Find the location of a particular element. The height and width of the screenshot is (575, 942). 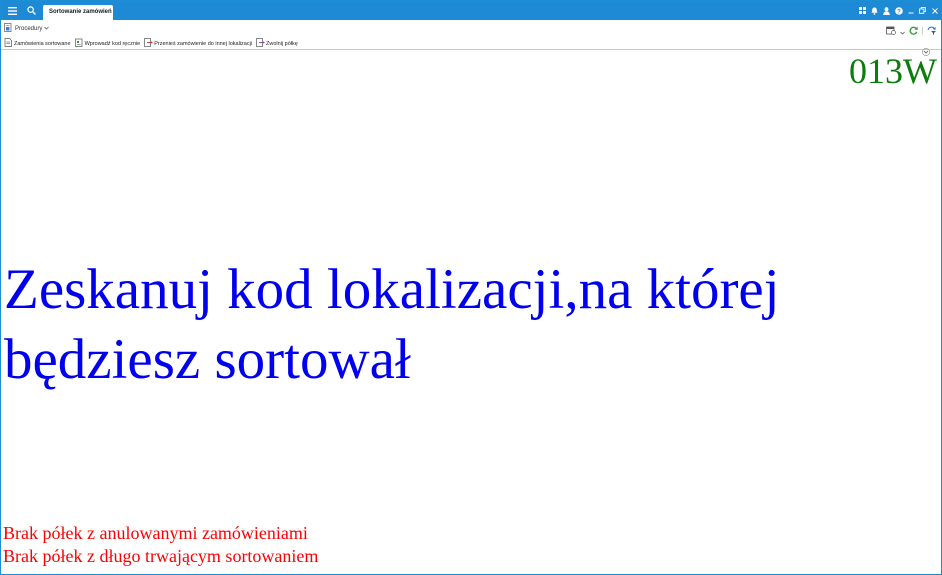

release-shelf-icon is located at coordinates (260, 43).